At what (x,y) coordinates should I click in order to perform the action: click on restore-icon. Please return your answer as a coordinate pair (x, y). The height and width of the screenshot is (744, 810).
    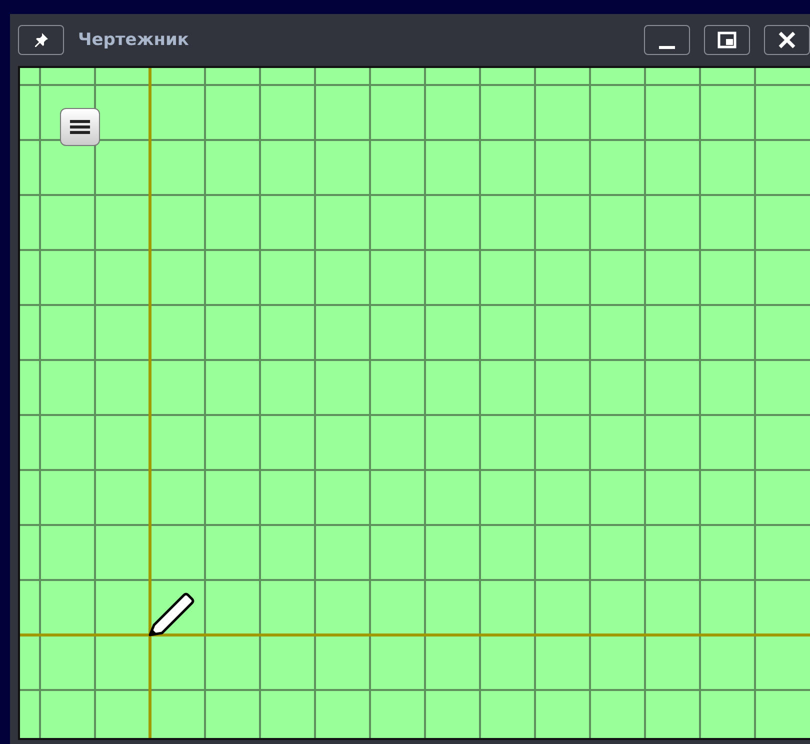
    Looking at the image, I should click on (727, 40).